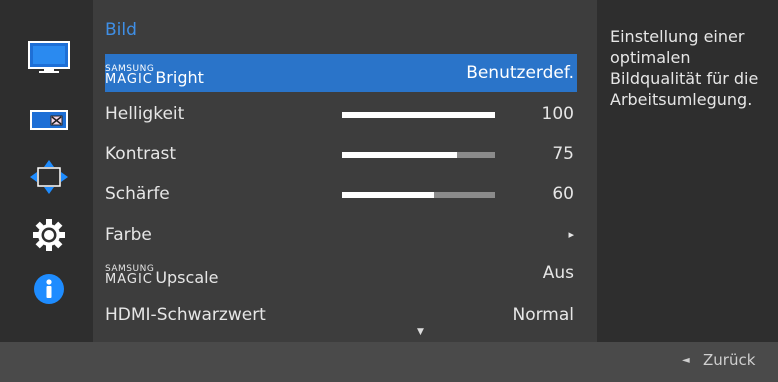 The width and height of the screenshot is (778, 382). What do you see at coordinates (558, 273) in the screenshot?
I see `menu-item-value: Aus` at bounding box center [558, 273].